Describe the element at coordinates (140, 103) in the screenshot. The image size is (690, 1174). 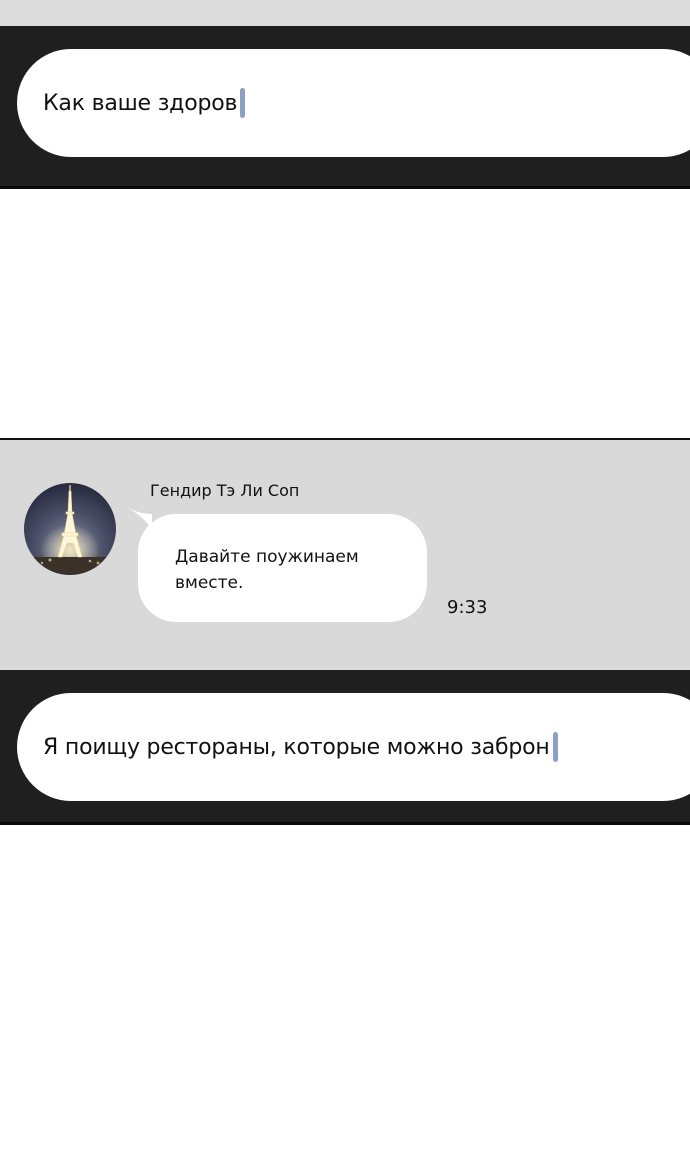
I see `message-input-text: Как ваше здоров` at that location.